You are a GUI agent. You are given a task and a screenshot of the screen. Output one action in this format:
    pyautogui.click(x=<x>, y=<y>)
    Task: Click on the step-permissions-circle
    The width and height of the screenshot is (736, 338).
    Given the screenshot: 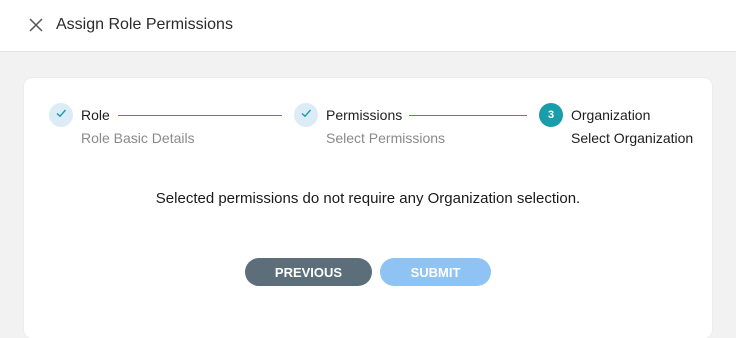 What is the action you would take?
    pyautogui.click(x=306, y=115)
    